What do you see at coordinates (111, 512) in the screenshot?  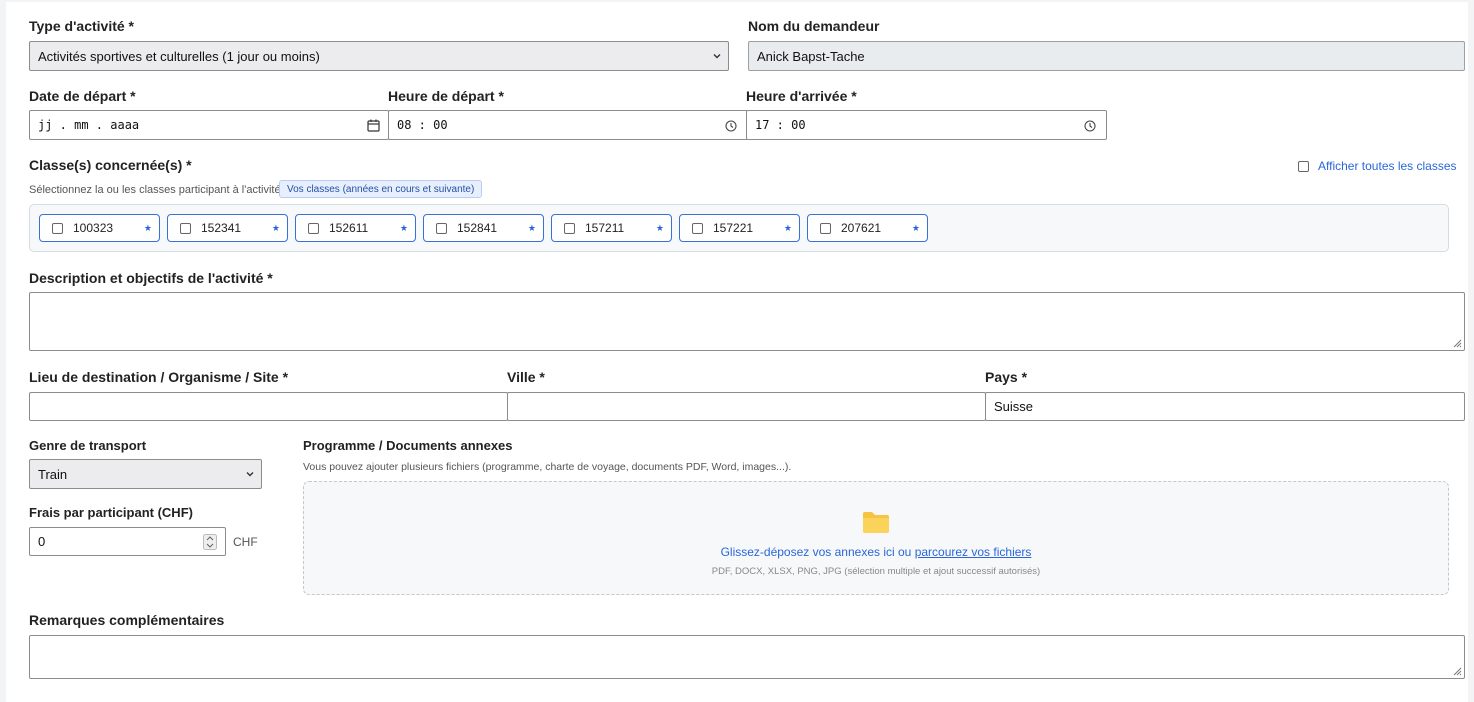 I see `fees-label: Frais par participant (CHF)` at bounding box center [111, 512].